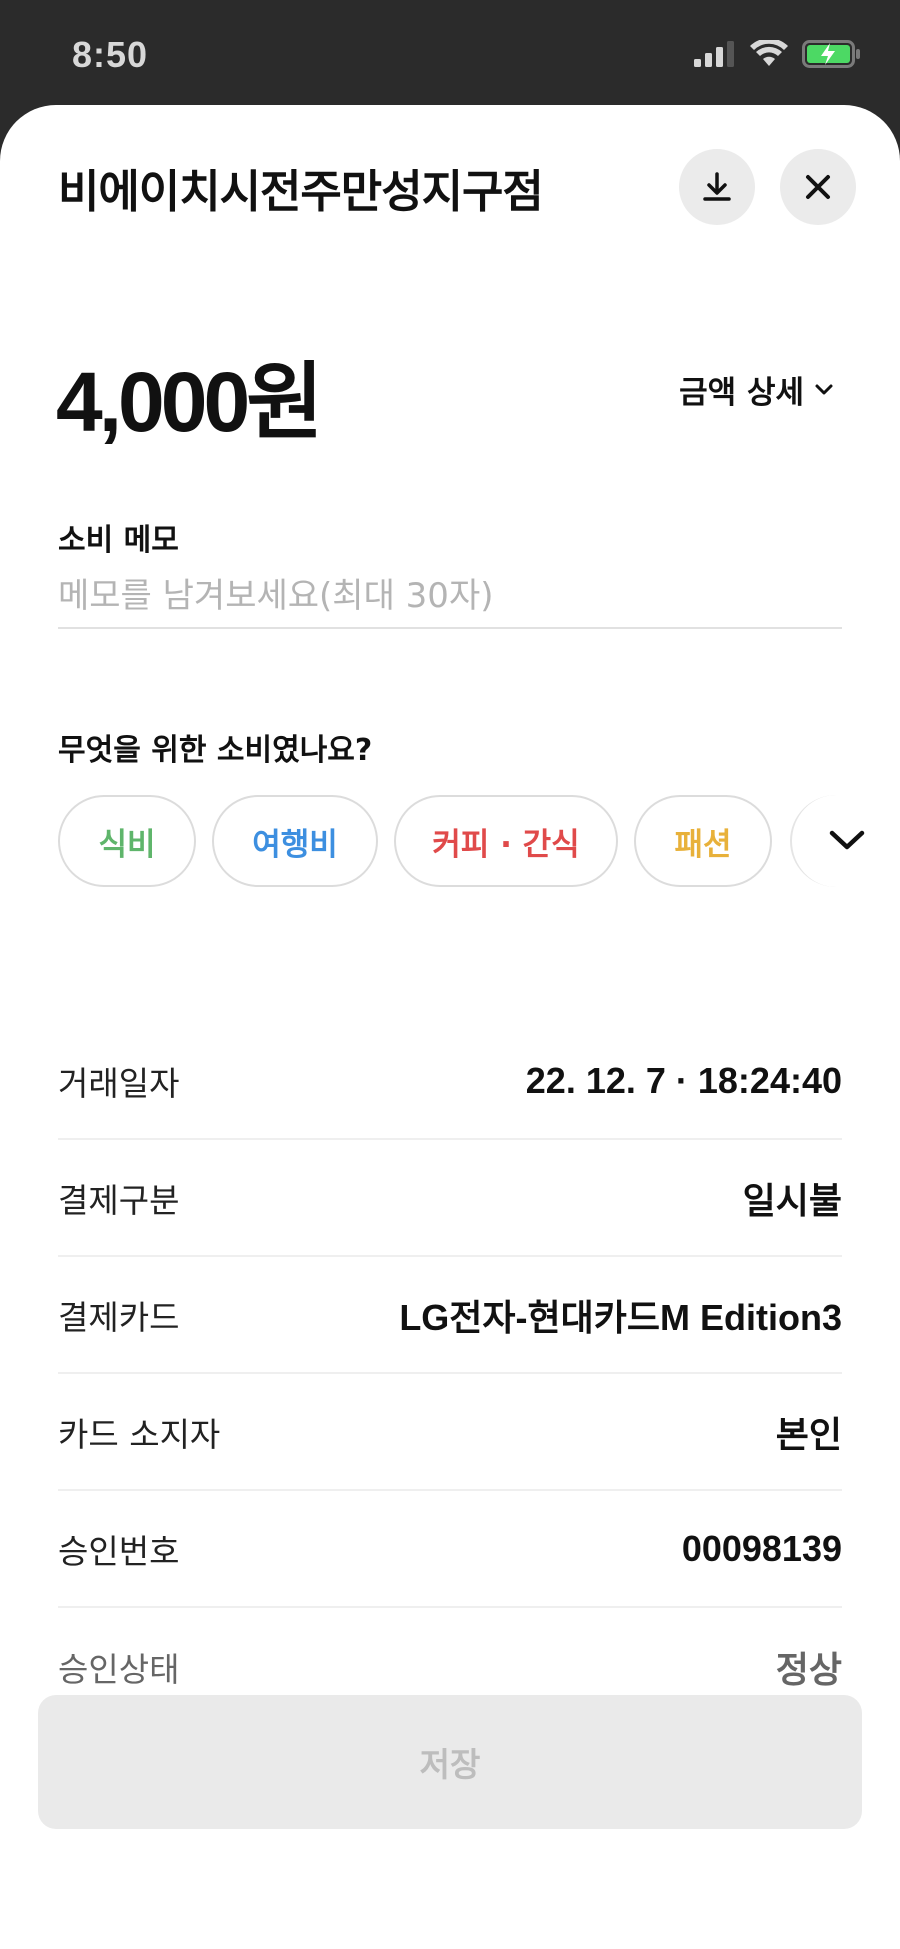  I want to click on amount-value: 4,000원, so click(189, 402).